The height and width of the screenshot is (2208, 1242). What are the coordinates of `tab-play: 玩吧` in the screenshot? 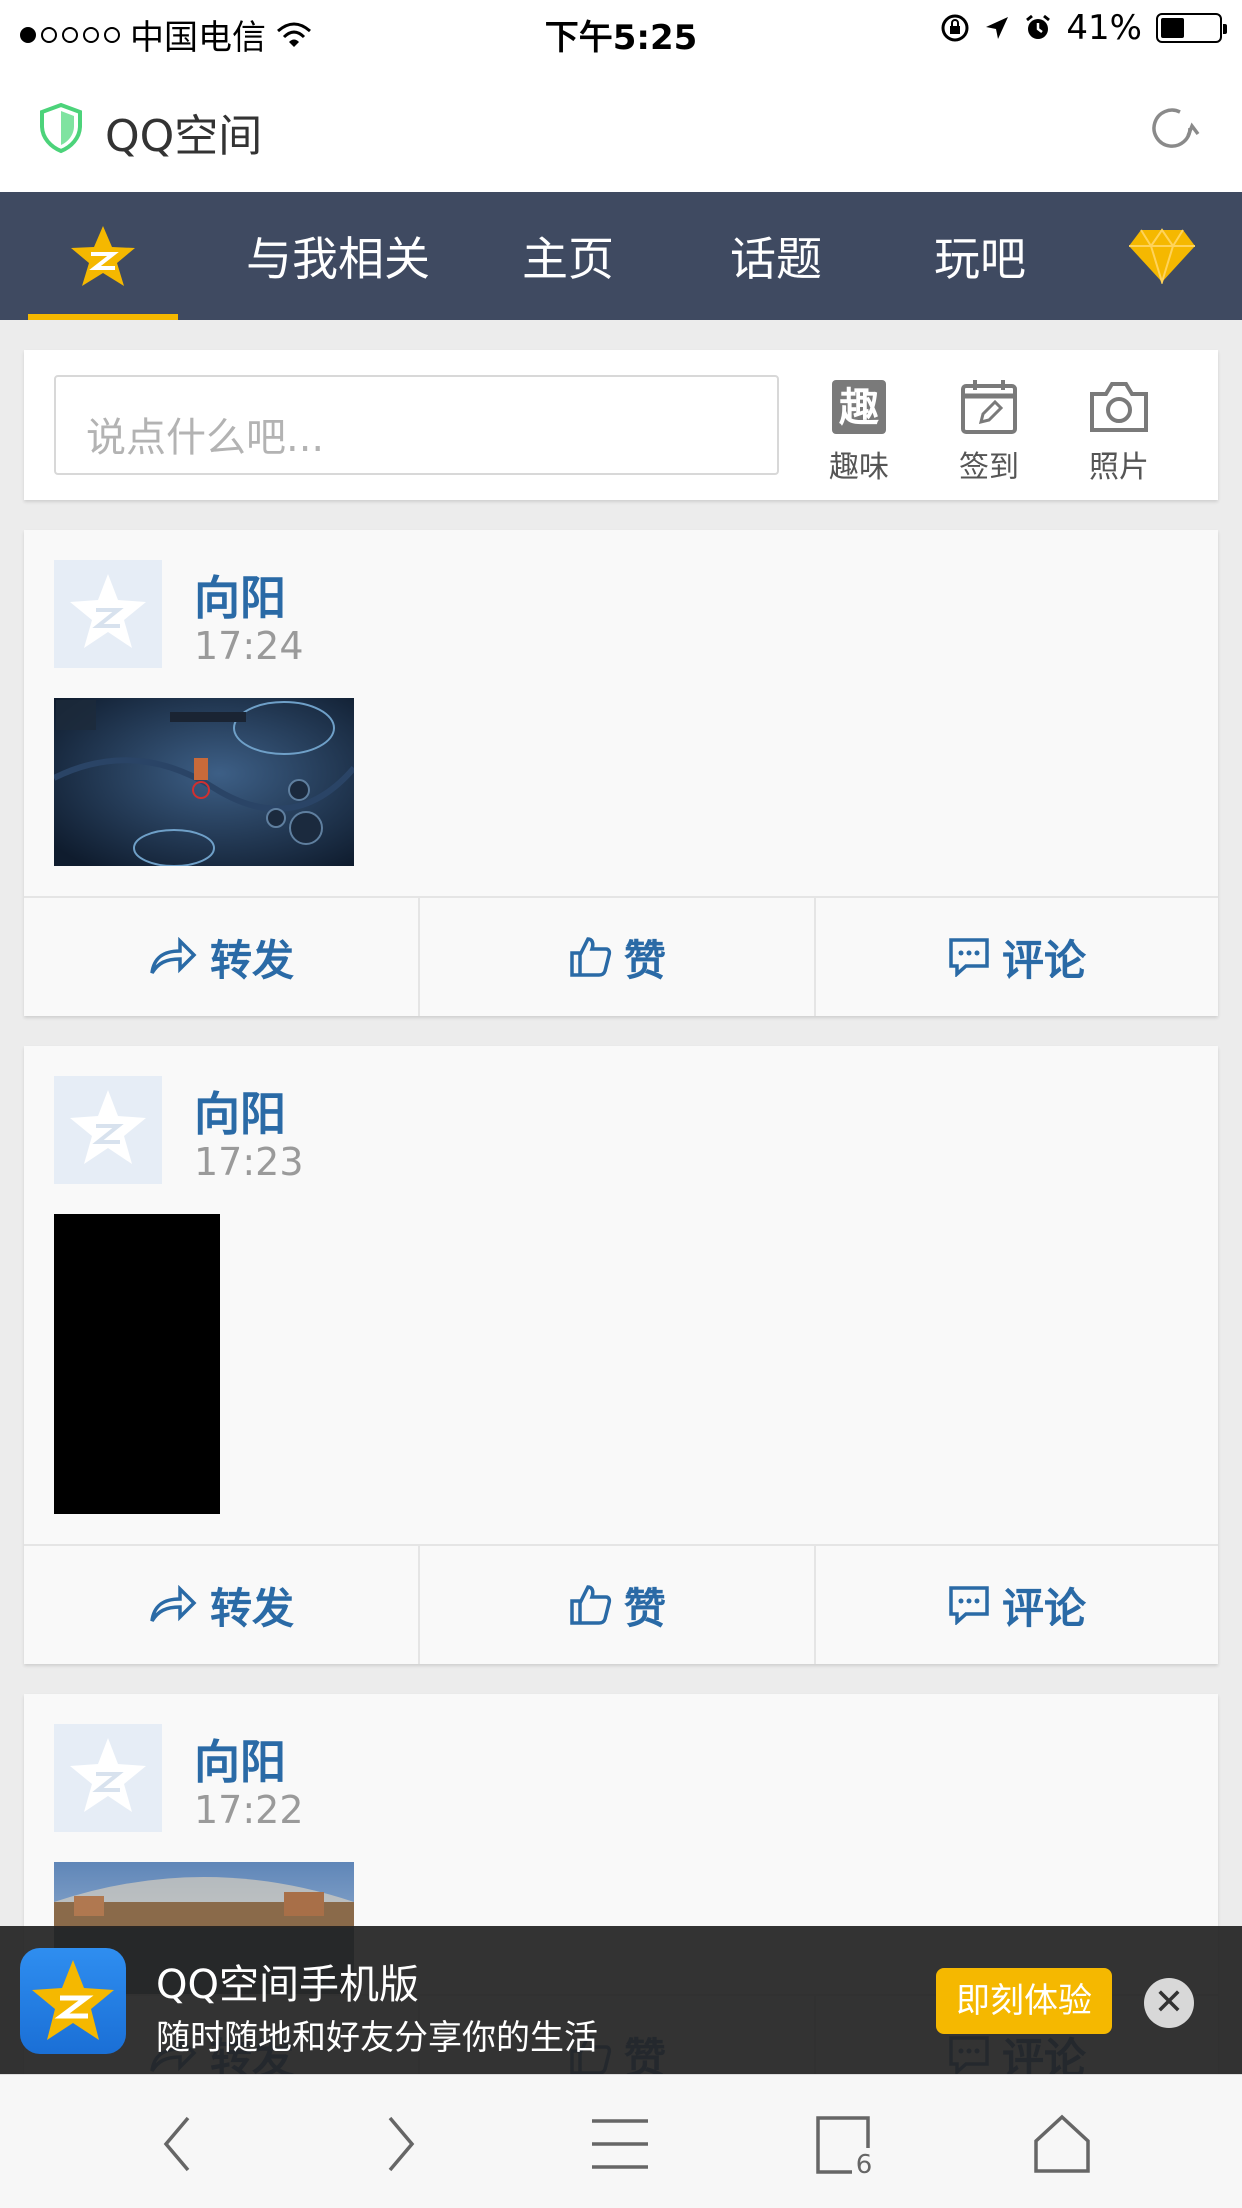 It's located at (980, 256).